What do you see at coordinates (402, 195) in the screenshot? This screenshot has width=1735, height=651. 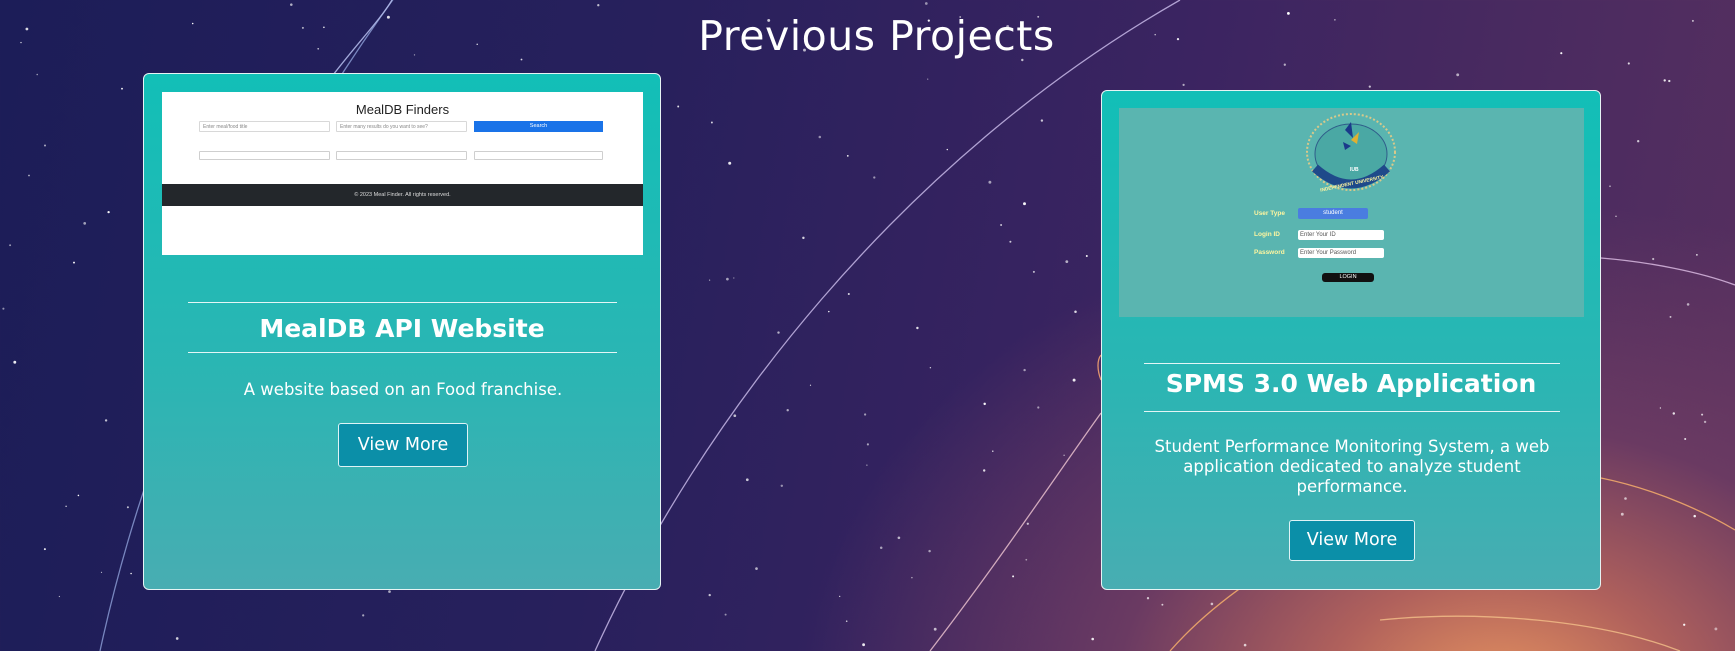 I see `mealdb-footer: © 2023 Meal Finder. All rights reserved.` at bounding box center [402, 195].